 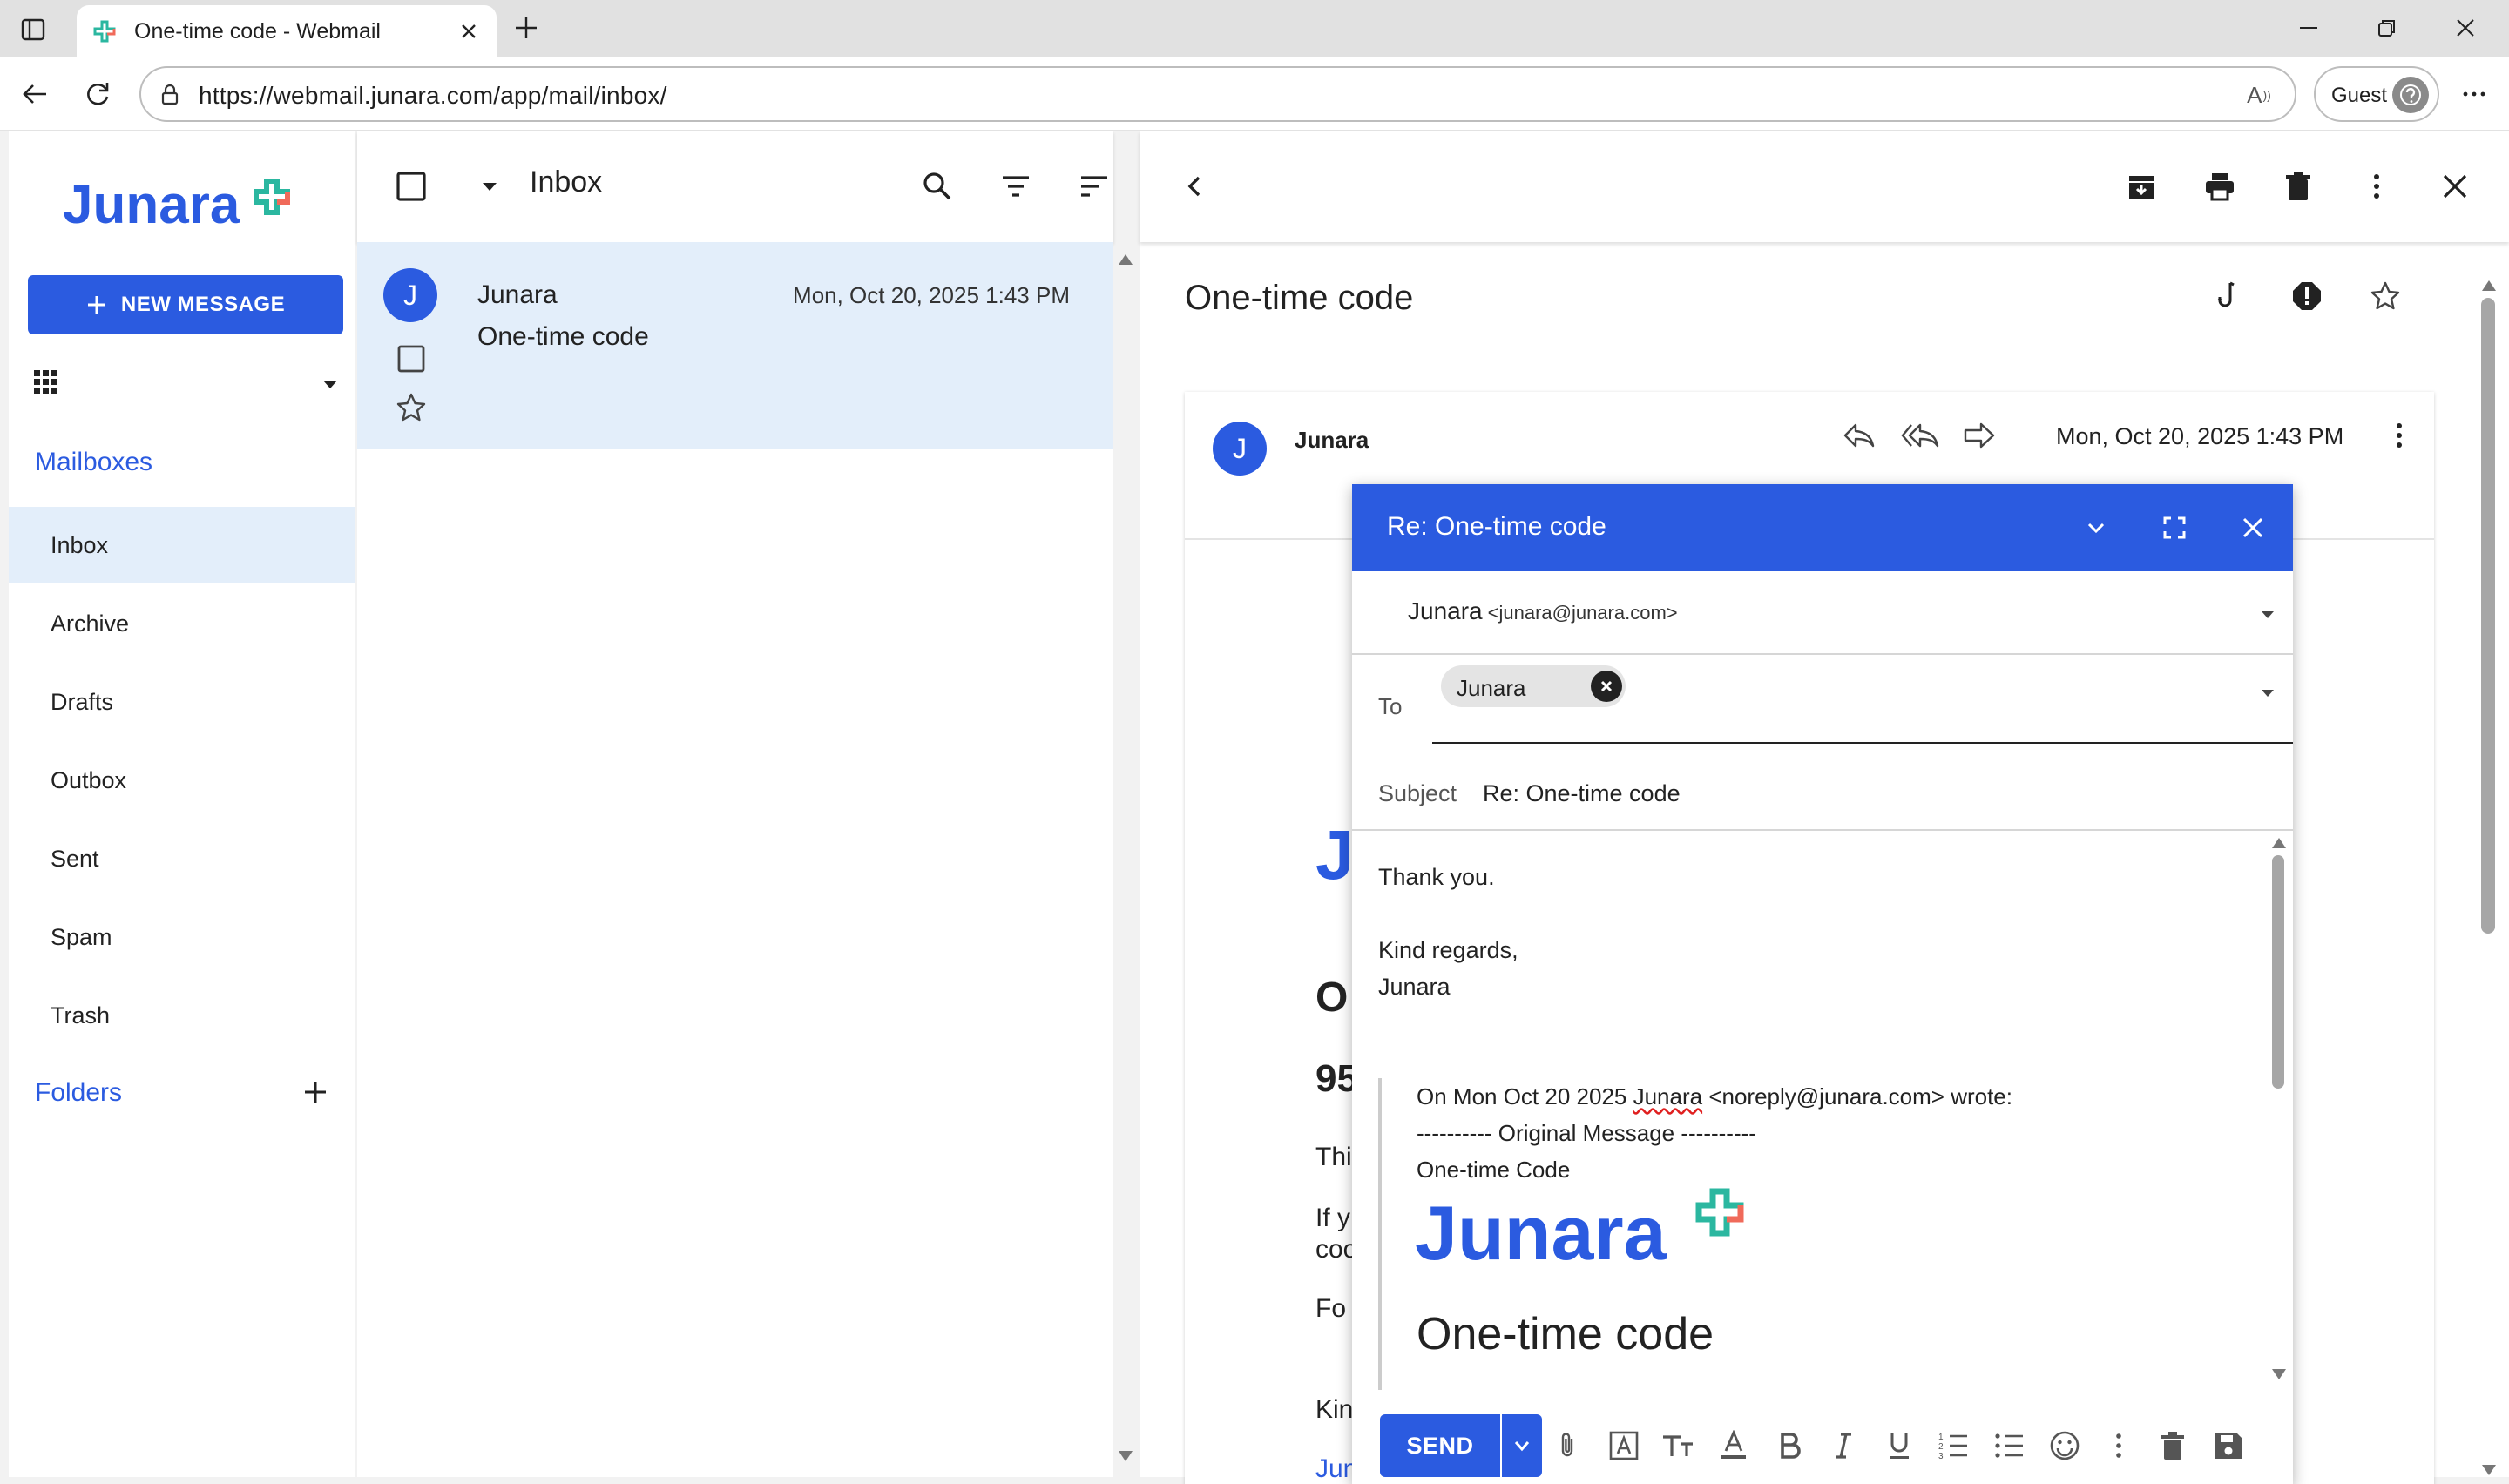 I want to click on search-icon, so click(x=937, y=186).